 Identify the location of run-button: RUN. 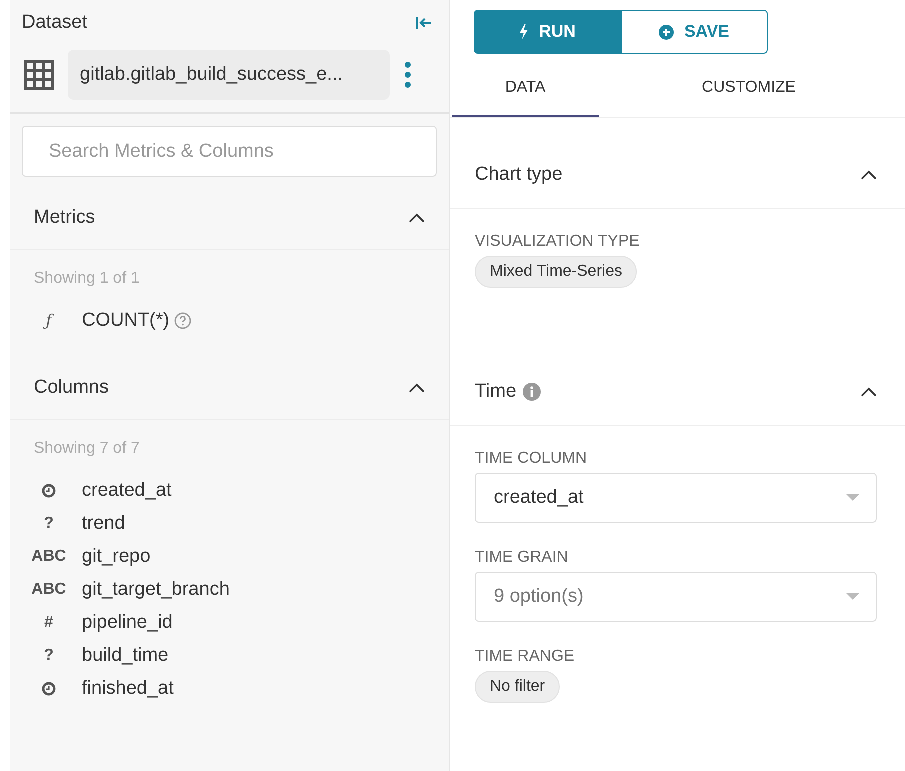
(547, 32).